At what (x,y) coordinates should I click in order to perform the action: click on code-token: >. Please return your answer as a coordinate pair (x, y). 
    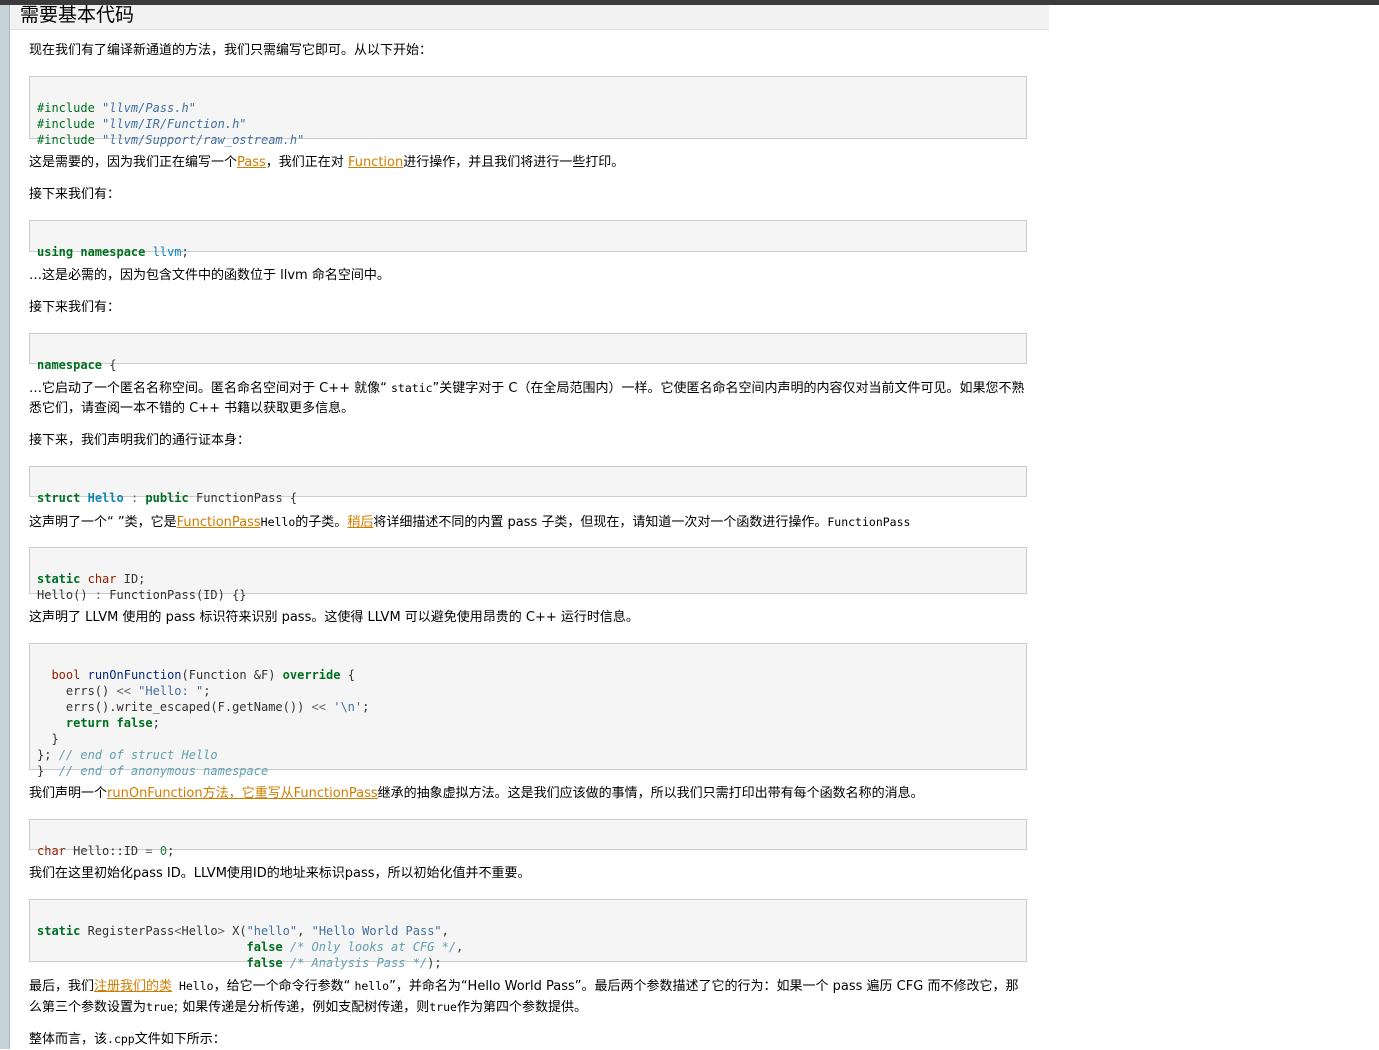
    Looking at the image, I should click on (221, 931).